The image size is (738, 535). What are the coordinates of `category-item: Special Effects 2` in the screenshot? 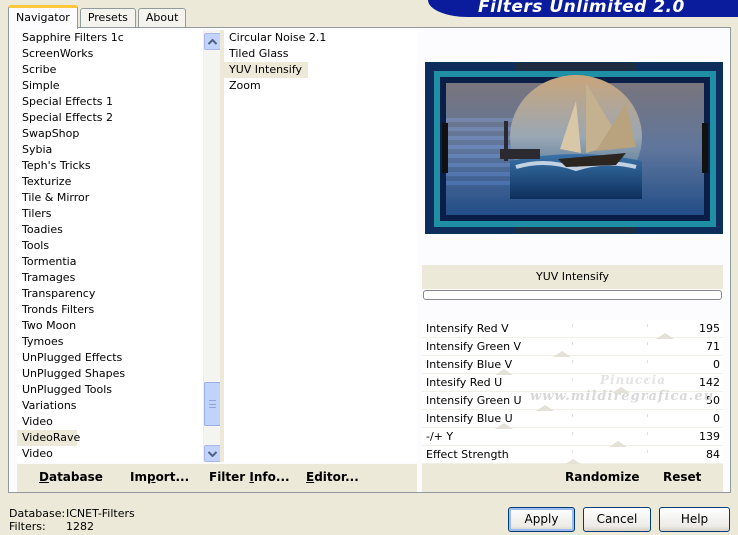 It's located at (110, 118).